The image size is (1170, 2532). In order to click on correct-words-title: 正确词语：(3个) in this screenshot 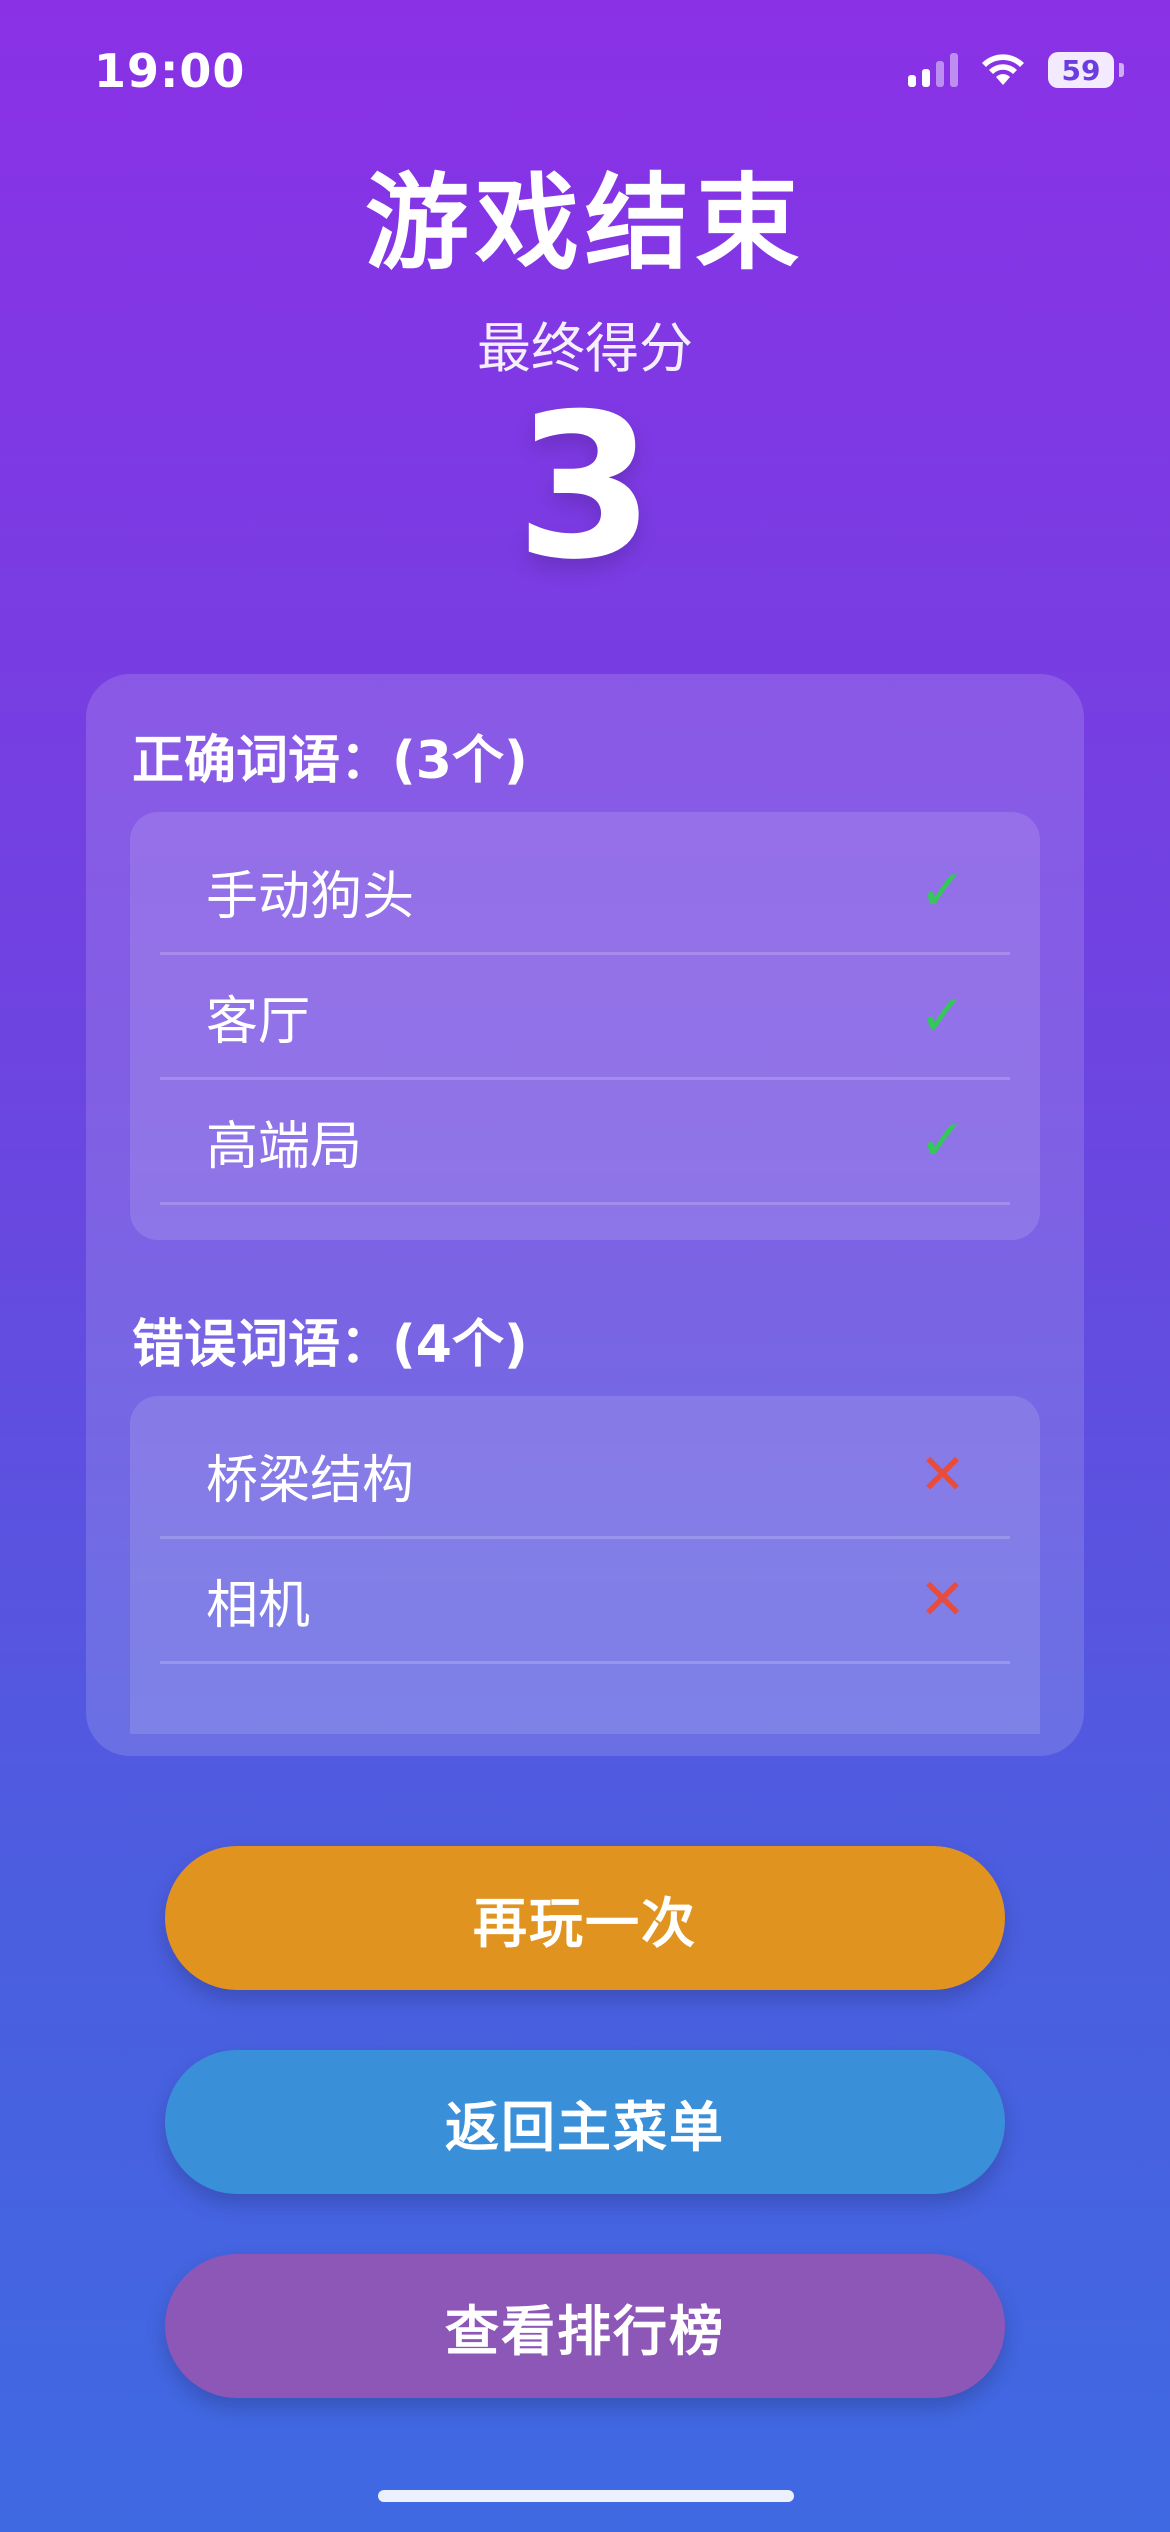, I will do `click(330, 761)`.